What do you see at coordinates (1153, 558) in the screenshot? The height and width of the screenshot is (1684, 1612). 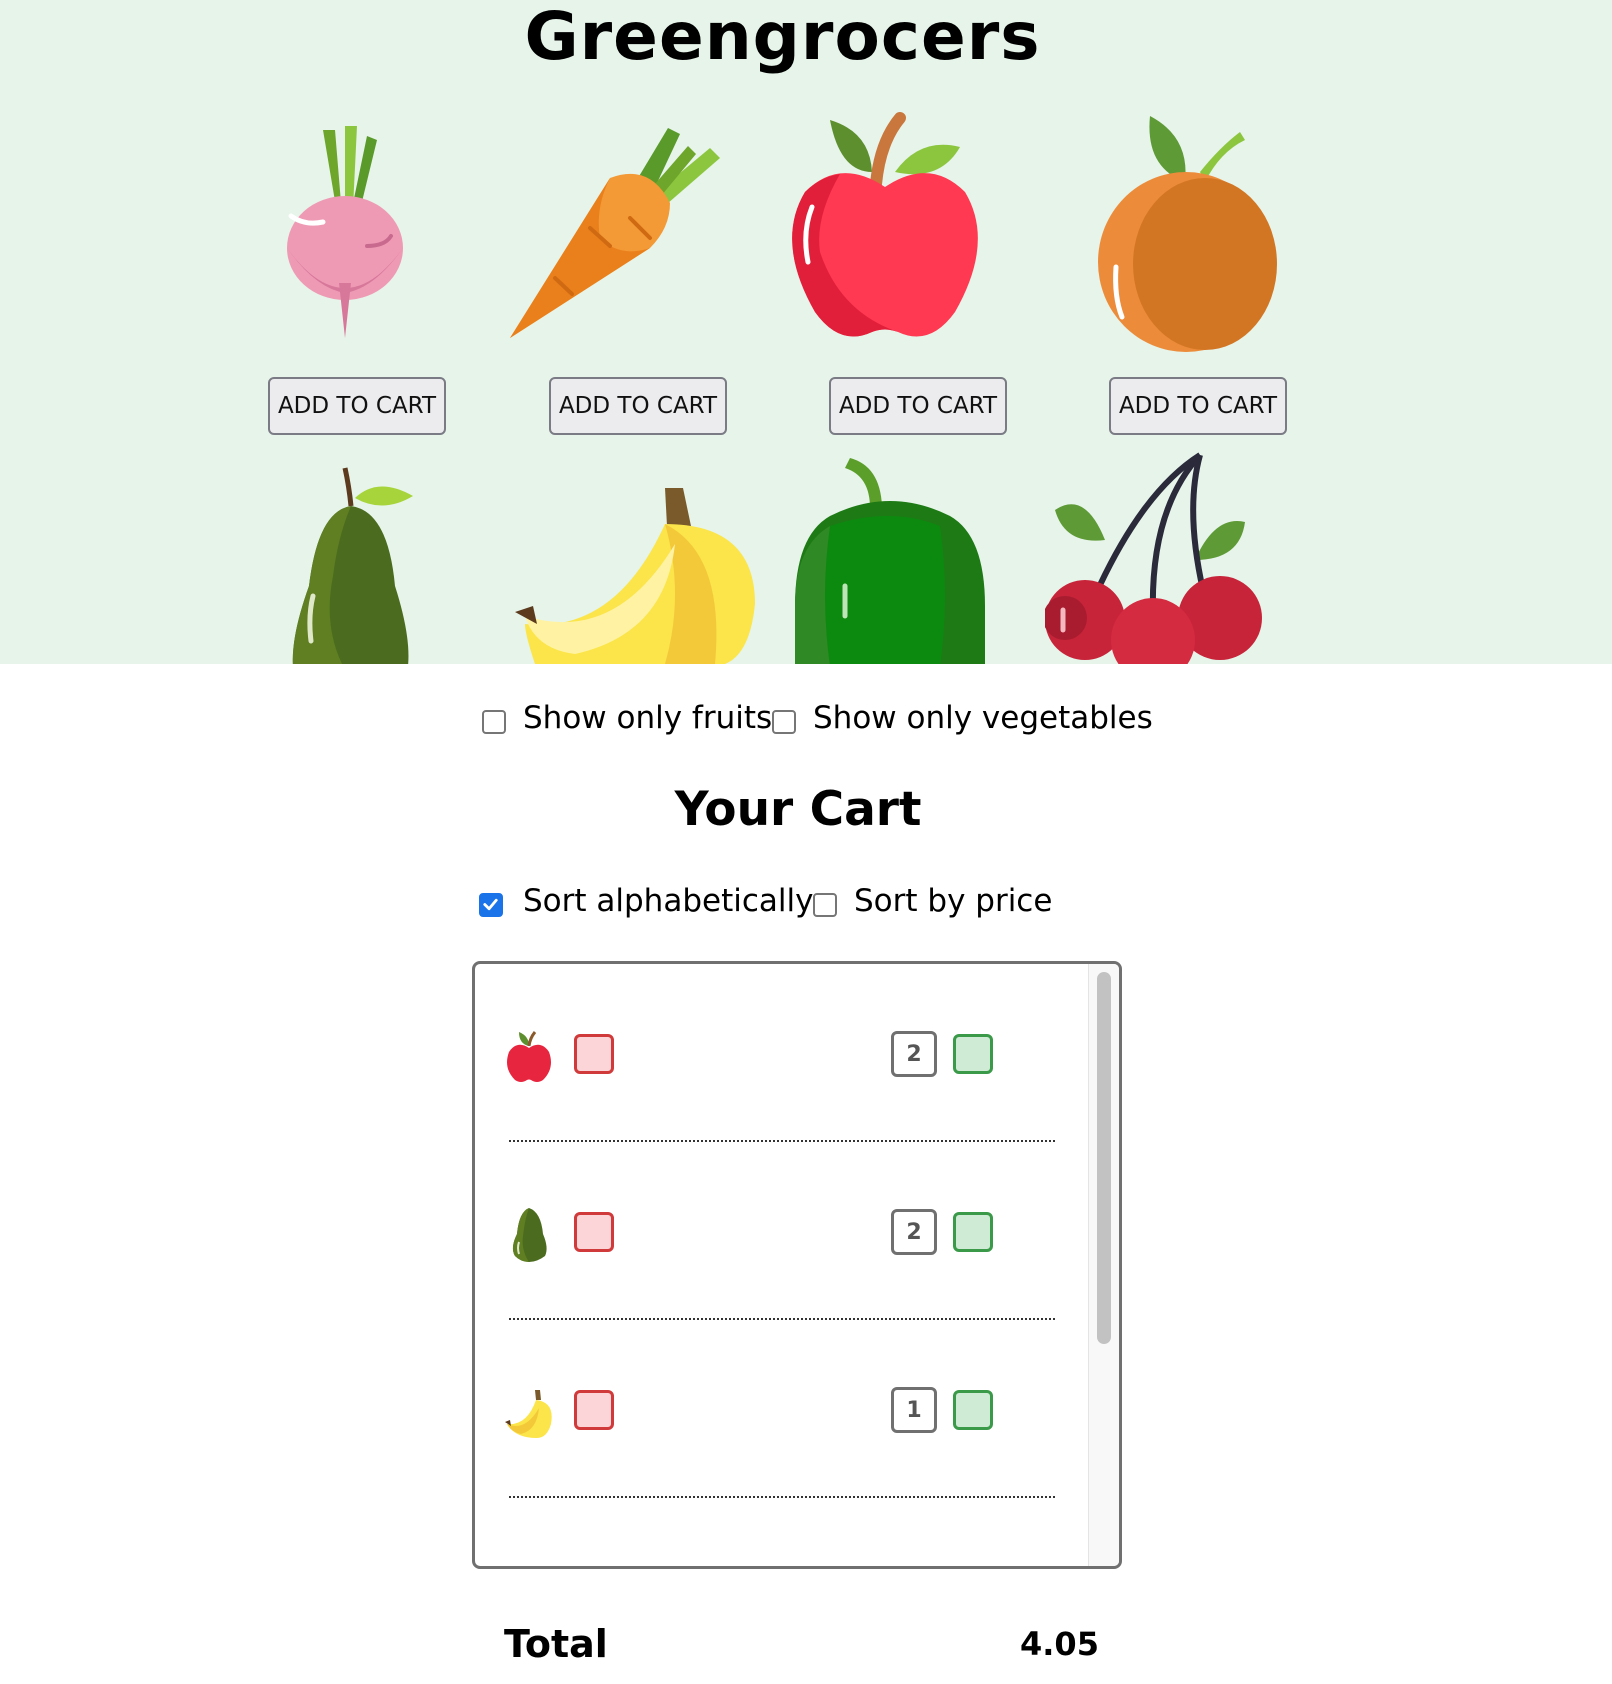 I see `cherry-icon` at bounding box center [1153, 558].